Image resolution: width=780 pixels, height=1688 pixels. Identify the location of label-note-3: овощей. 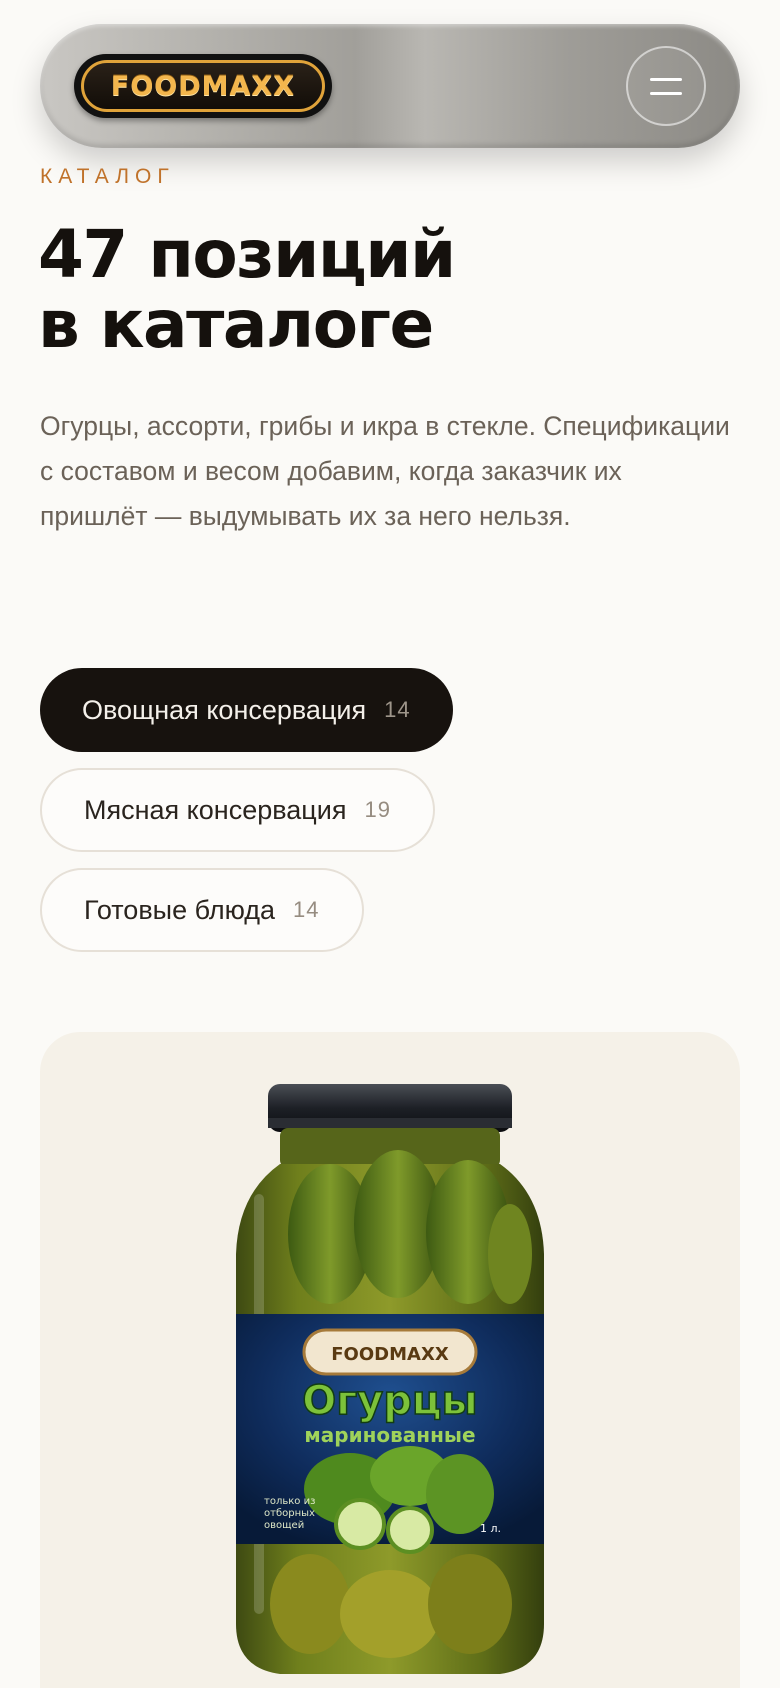
(284, 1525).